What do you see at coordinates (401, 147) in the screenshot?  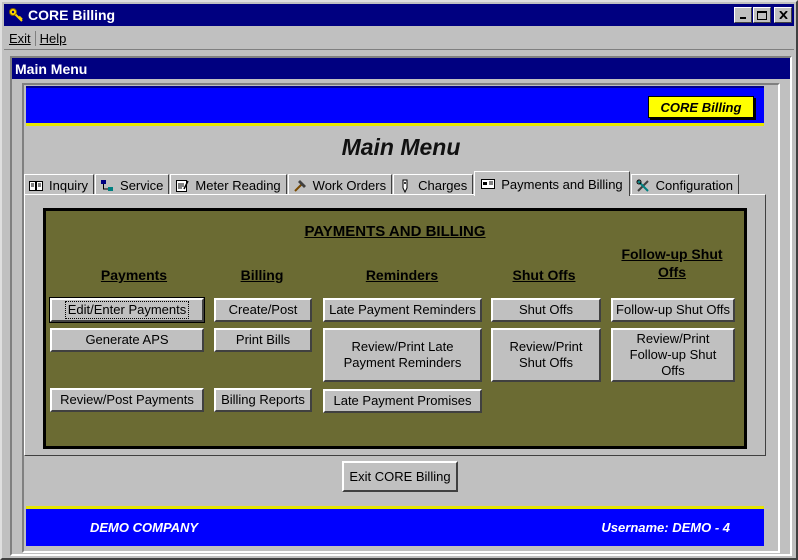 I see `page-title: Main Menu` at bounding box center [401, 147].